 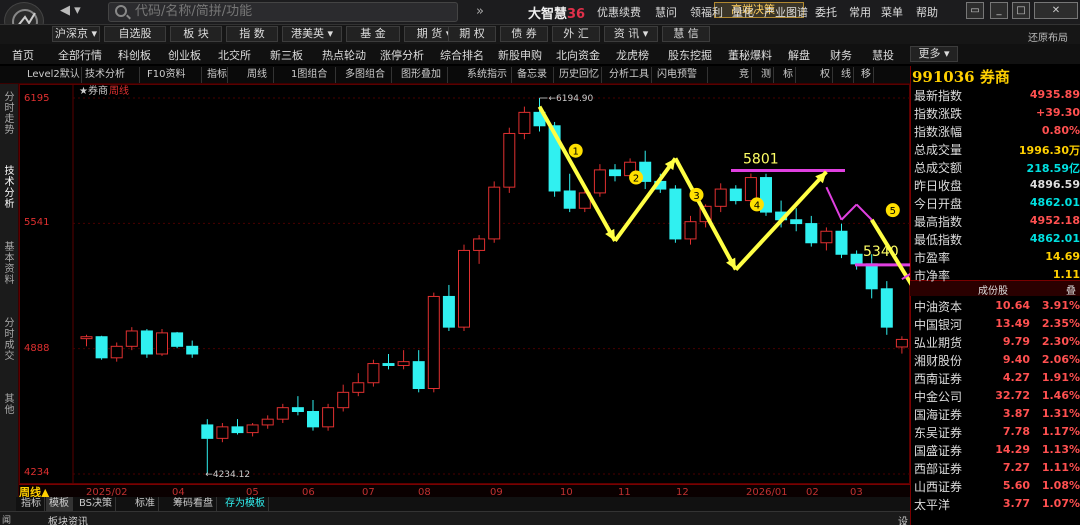 I want to click on nav-item: 财务, so click(x=841, y=55).